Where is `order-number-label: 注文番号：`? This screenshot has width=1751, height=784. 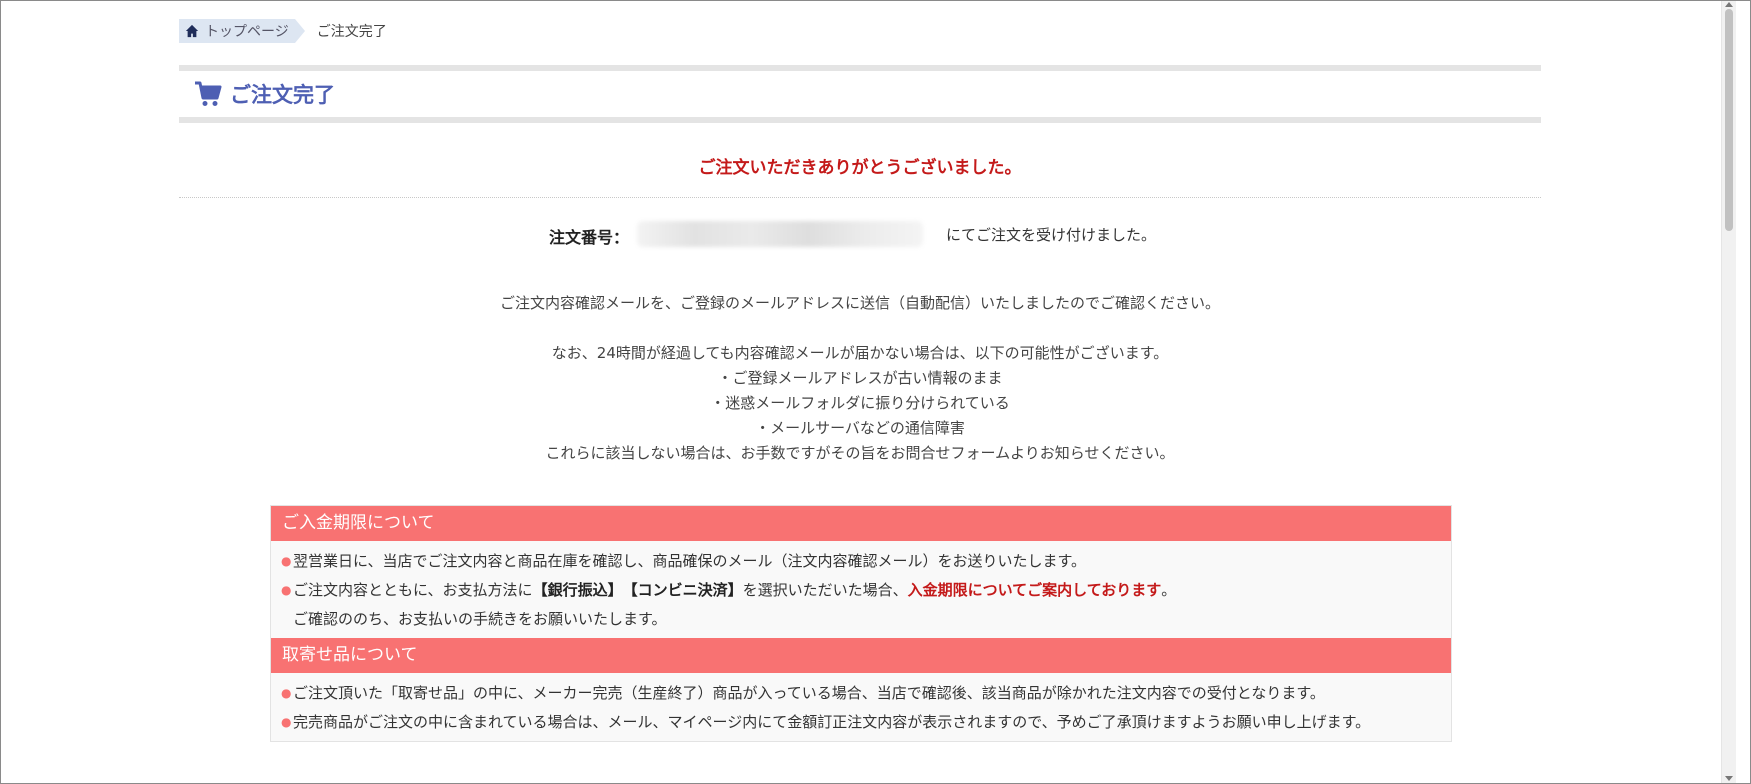 order-number-label: 注文番号： is located at coordinates (589, 237).